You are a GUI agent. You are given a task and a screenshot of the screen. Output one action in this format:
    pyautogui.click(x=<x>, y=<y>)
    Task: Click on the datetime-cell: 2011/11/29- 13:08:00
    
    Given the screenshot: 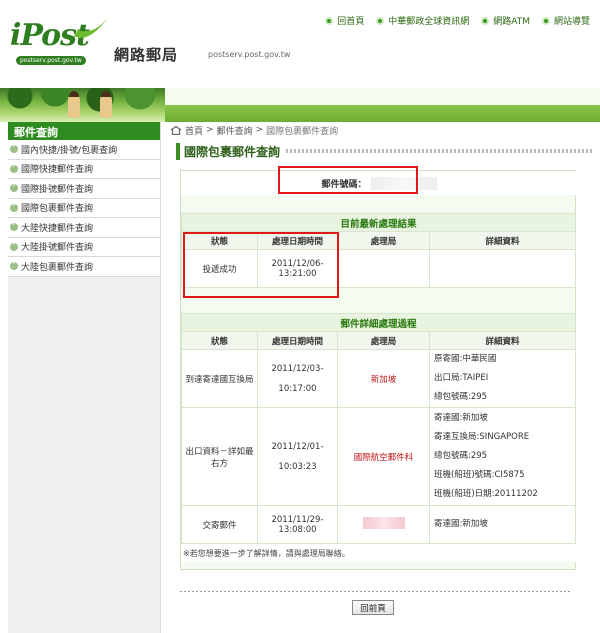 What is the action you would take?
    pyautogui.click(x=297, y=524)
    